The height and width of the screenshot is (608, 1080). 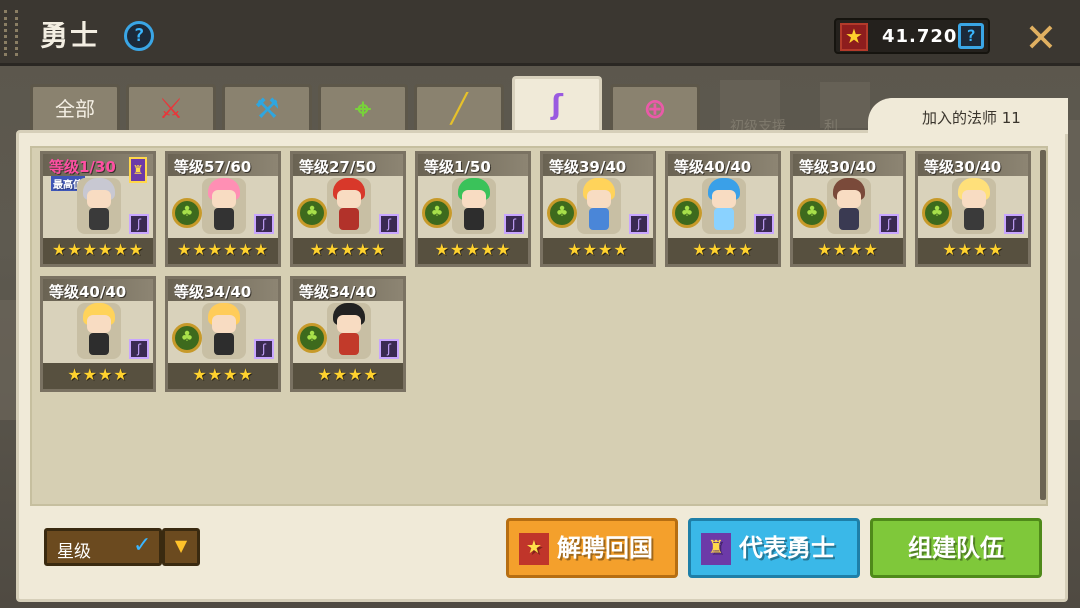 I want to click on staff-icon: ʃ, so click(x=557, y=104).